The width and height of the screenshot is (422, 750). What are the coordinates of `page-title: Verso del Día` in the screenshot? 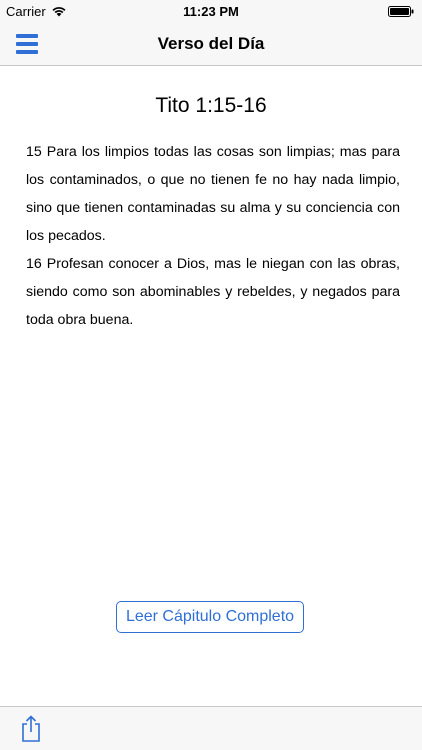 It's located at (211, 43).